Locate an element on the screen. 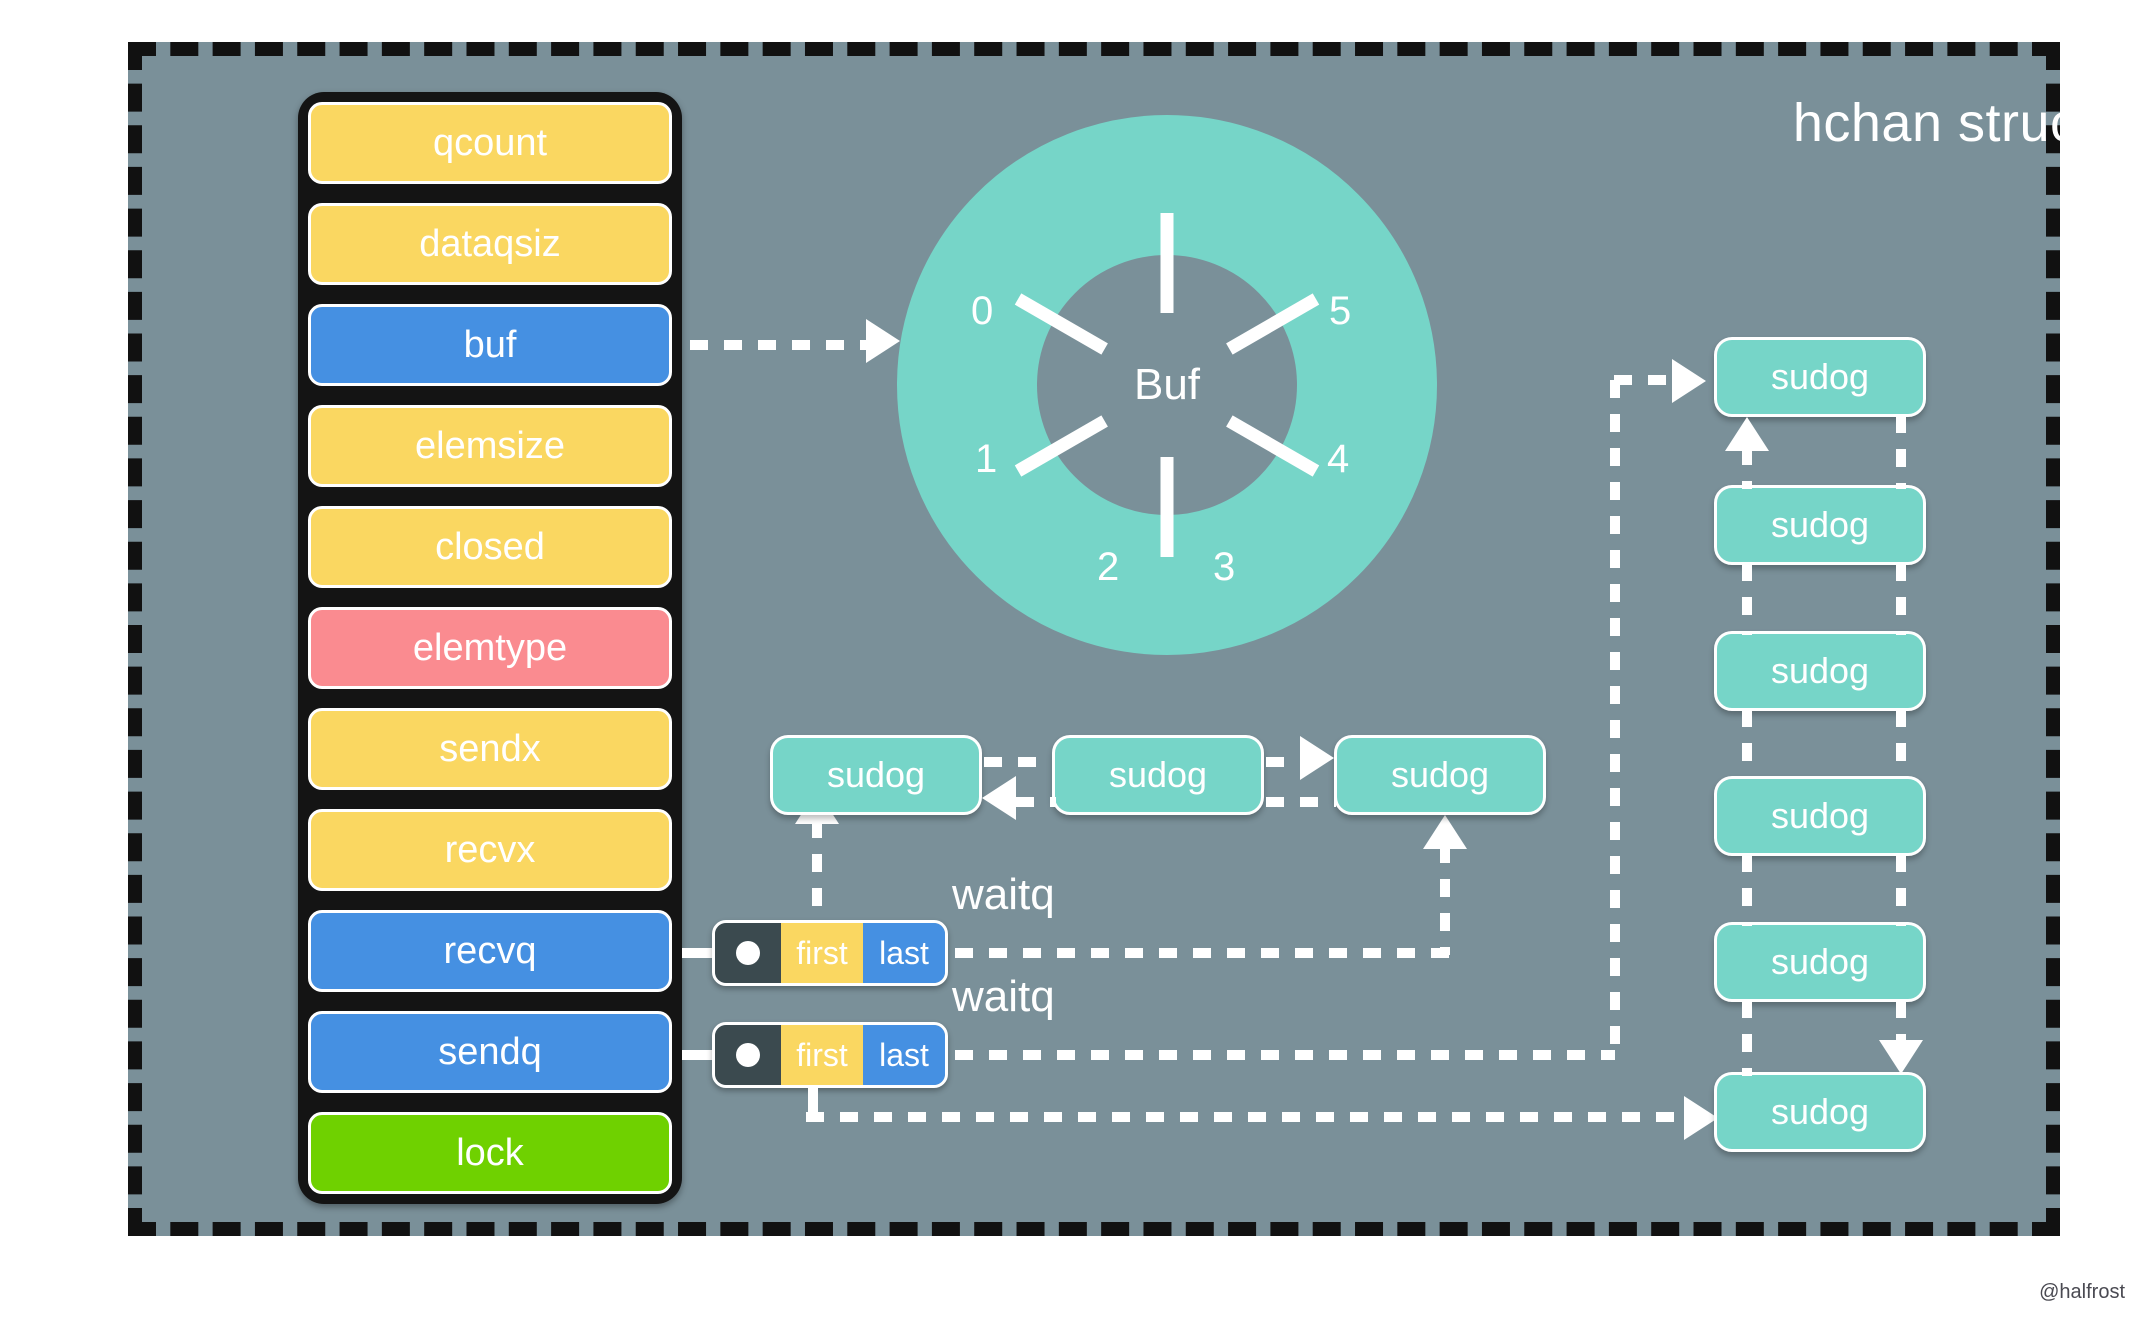 This screenshot has width=2149, height=1322. struct-field-closed: closed is located at coordinates (490, 547).